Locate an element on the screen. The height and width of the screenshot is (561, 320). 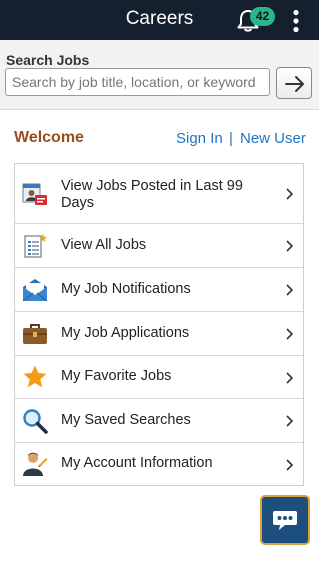
document-list-icon is located at coordinates (35, 245).